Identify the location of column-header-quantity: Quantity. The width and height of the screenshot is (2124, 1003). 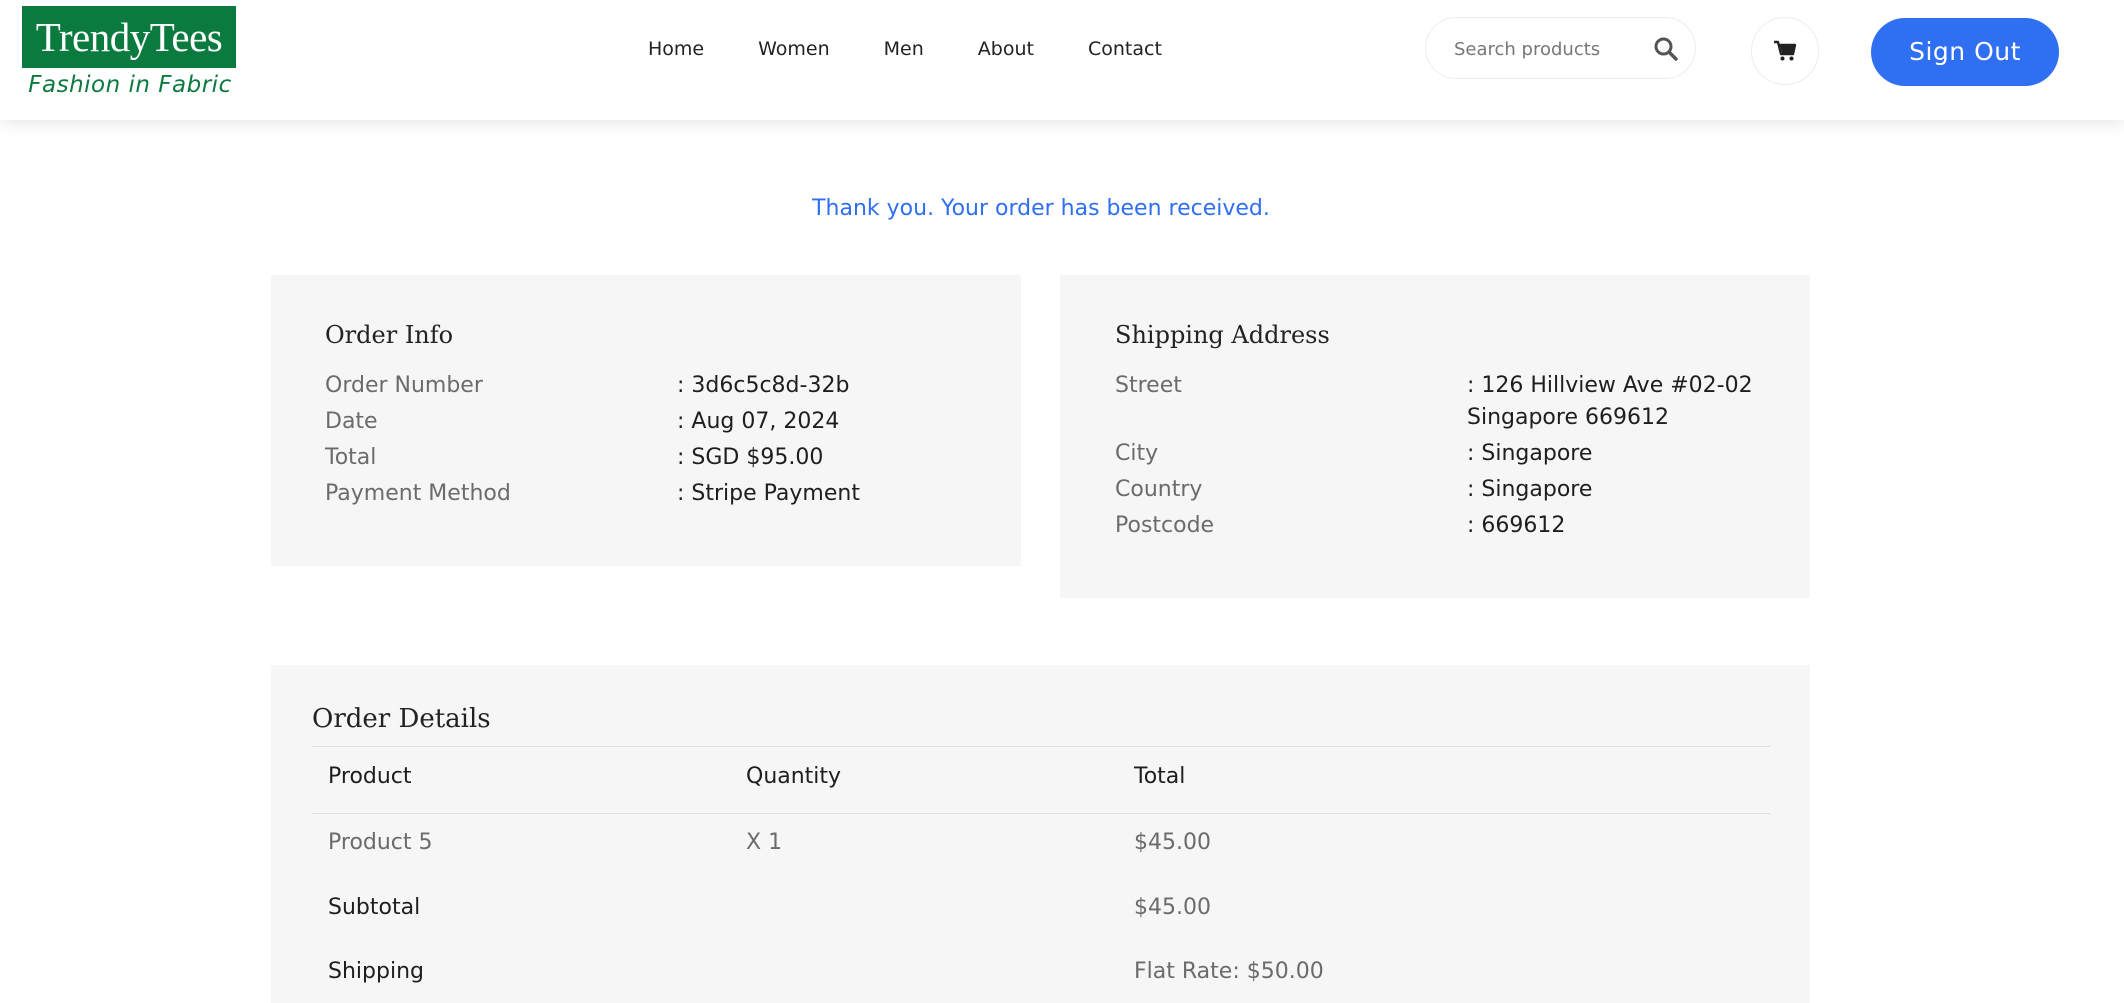
(794, 776).